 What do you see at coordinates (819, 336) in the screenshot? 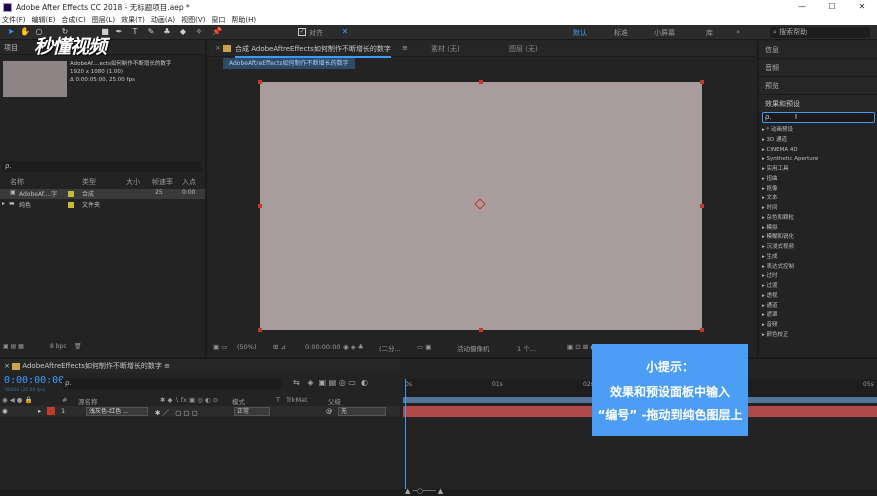
I see `effects-category: ▸ 颜色校正` at bounding box center [819, 336].